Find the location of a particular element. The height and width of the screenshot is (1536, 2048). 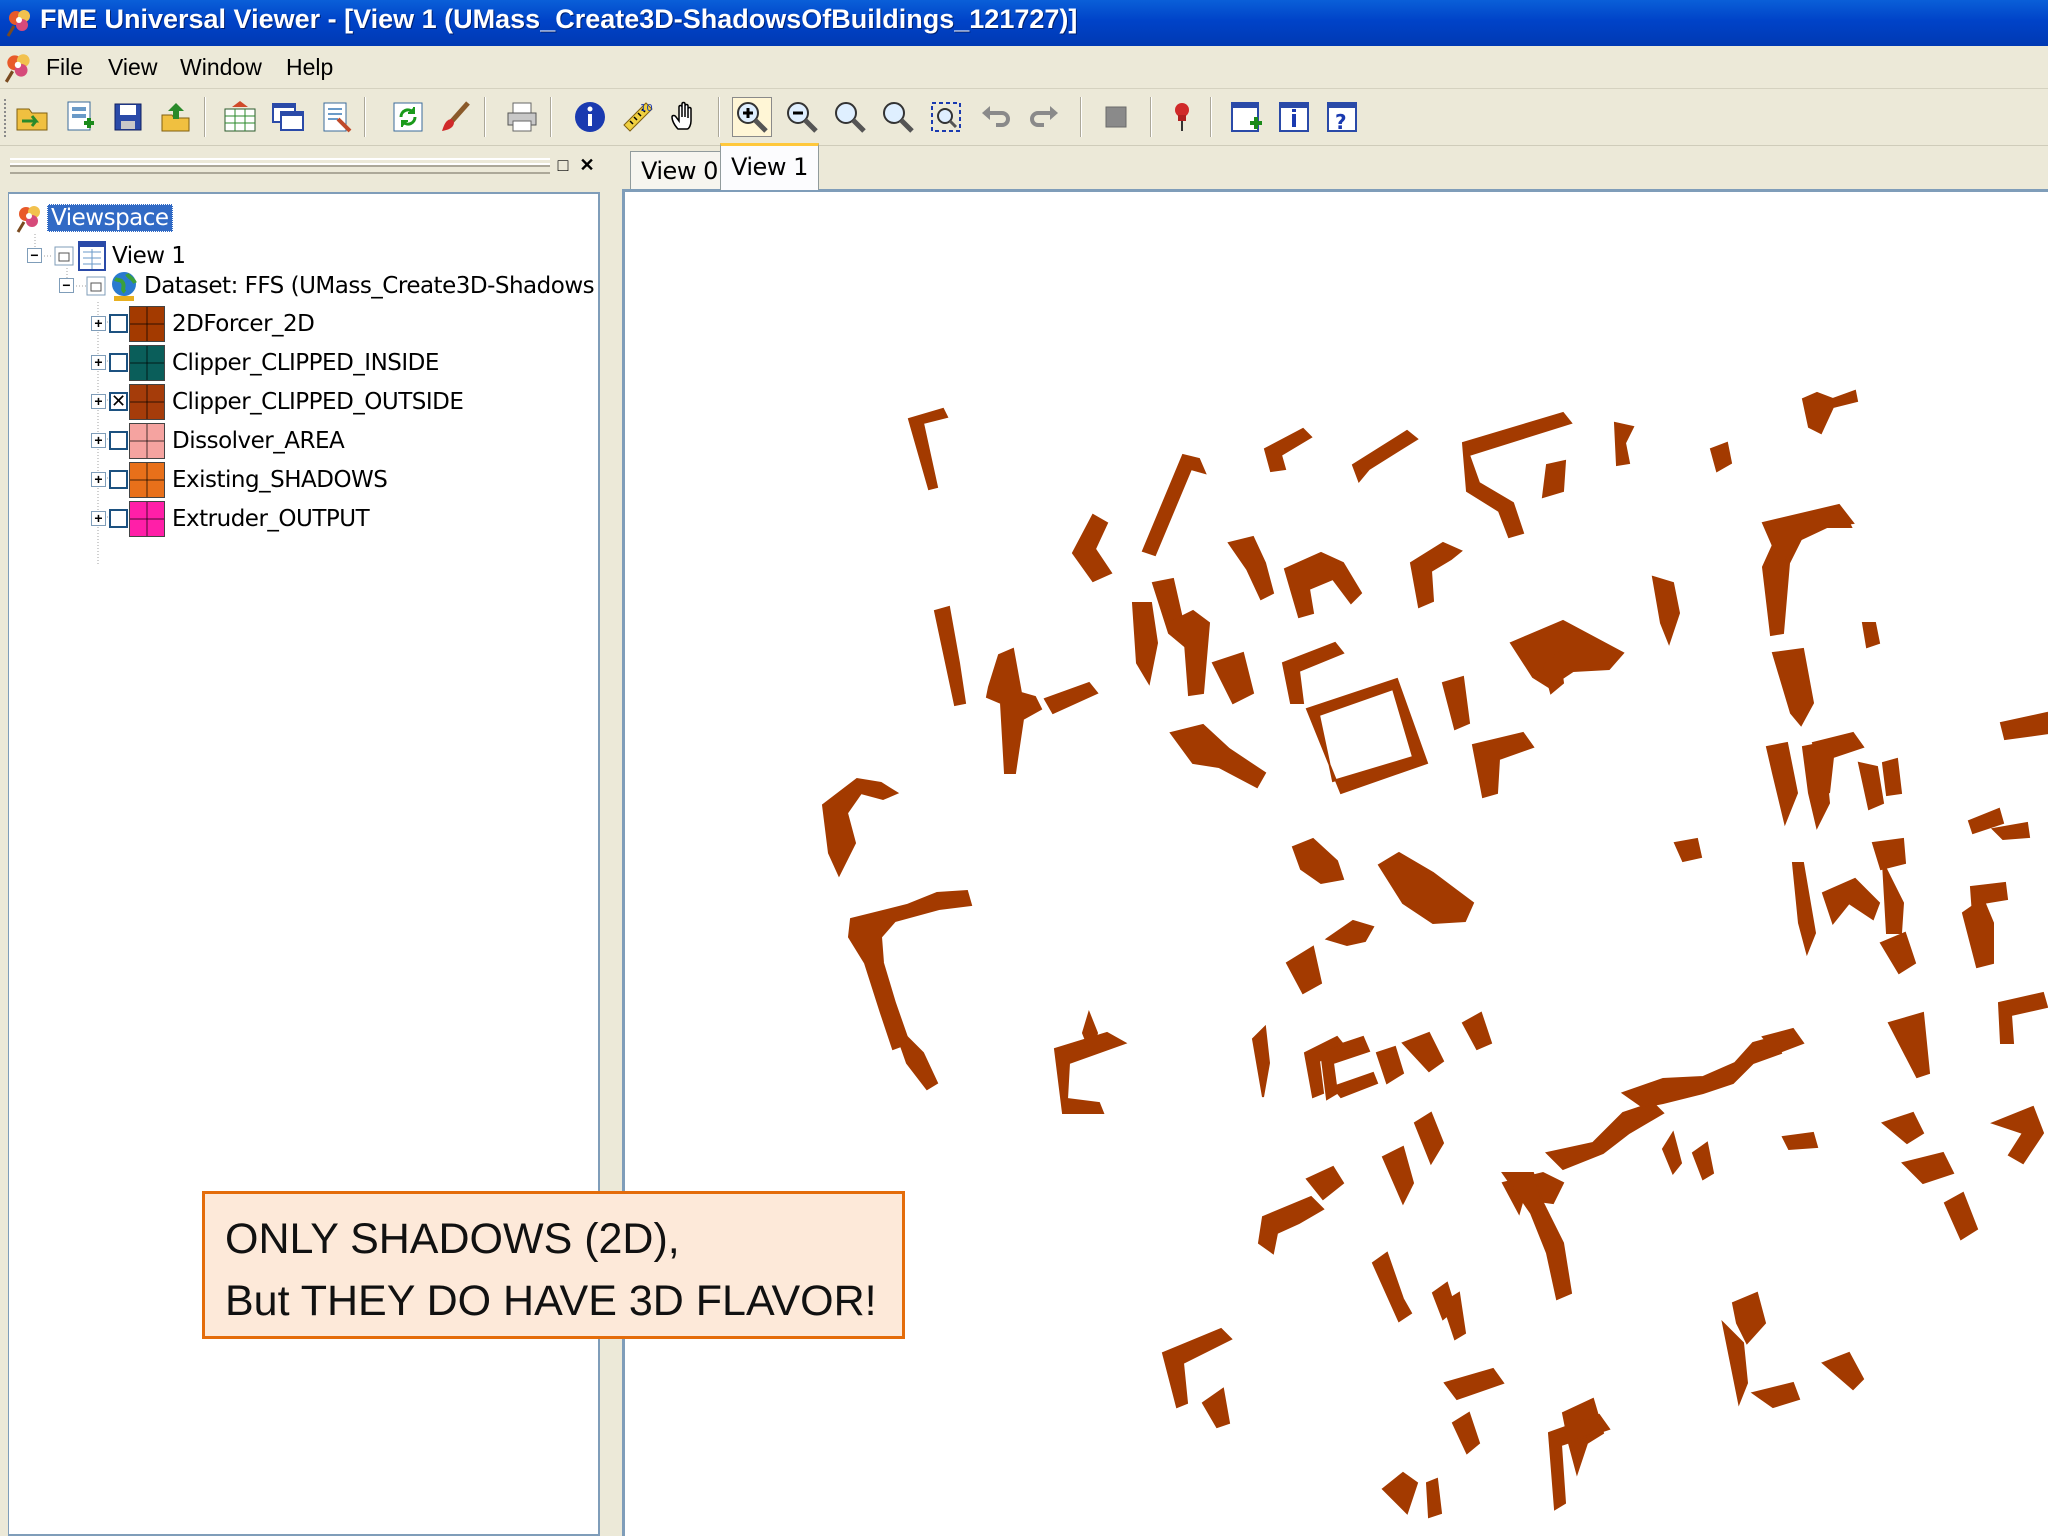

export-icon is located at coordinates (176, 117).